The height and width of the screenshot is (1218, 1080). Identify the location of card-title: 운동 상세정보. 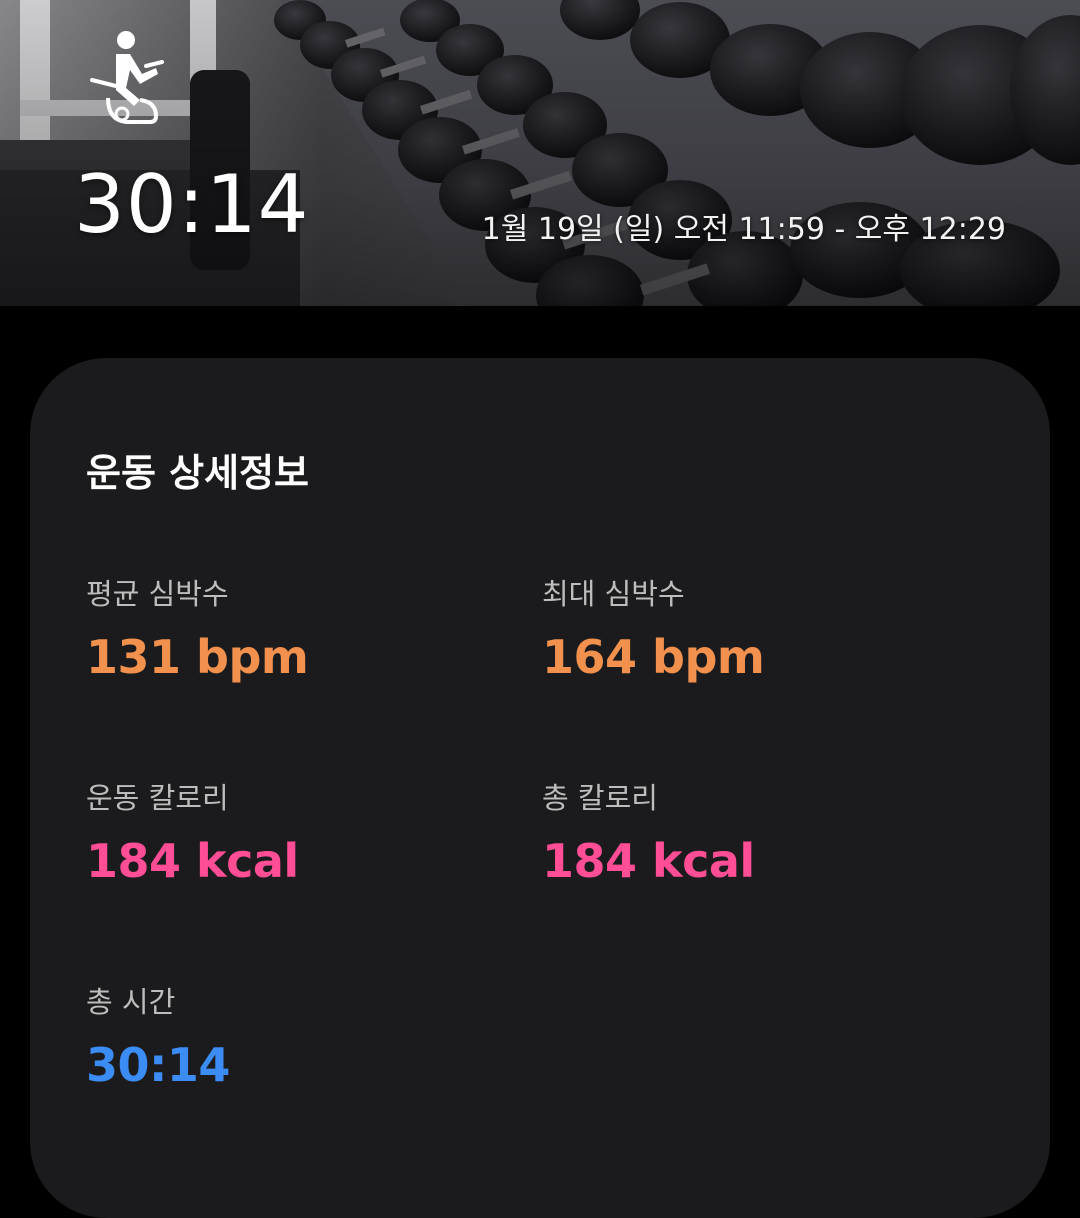
(197, 473).